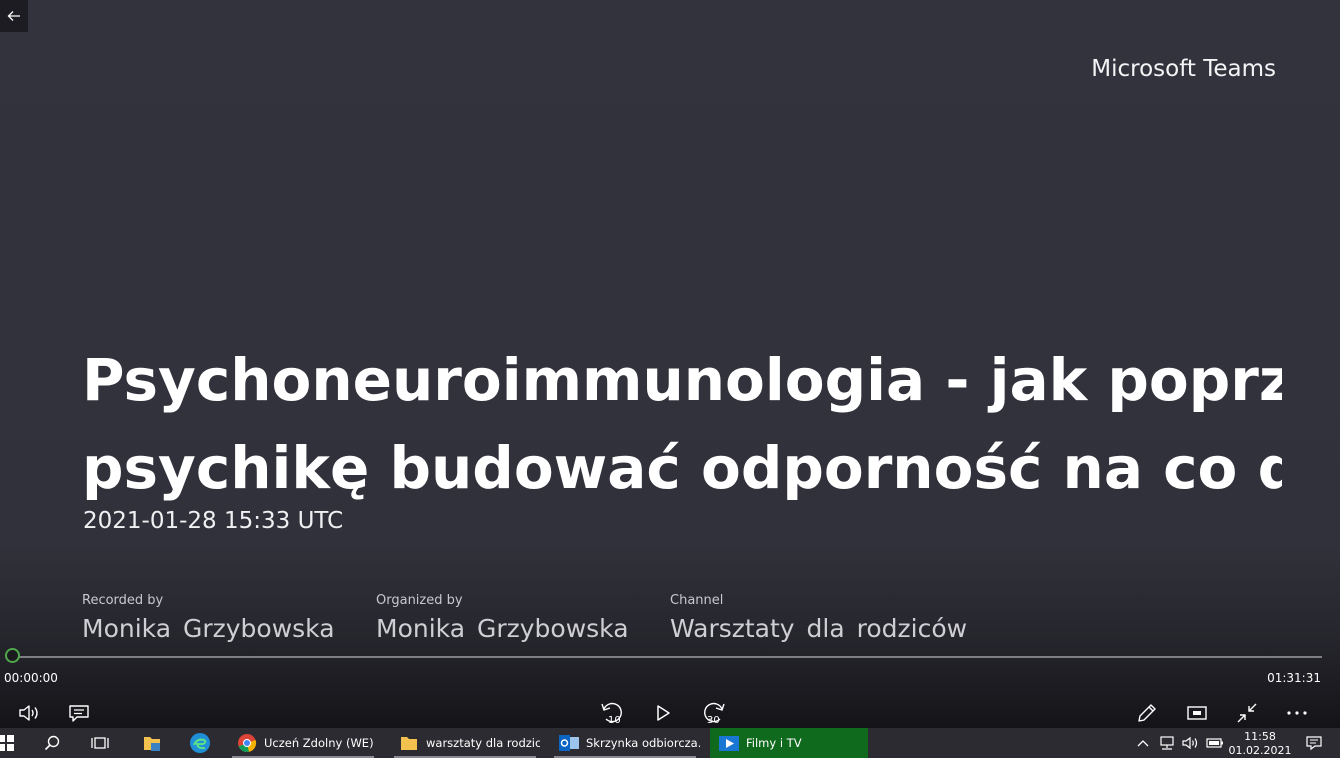 This screenshot has height=758, width=1340. I want to click on skip-forward-30-button: 30, so click(713, 713).